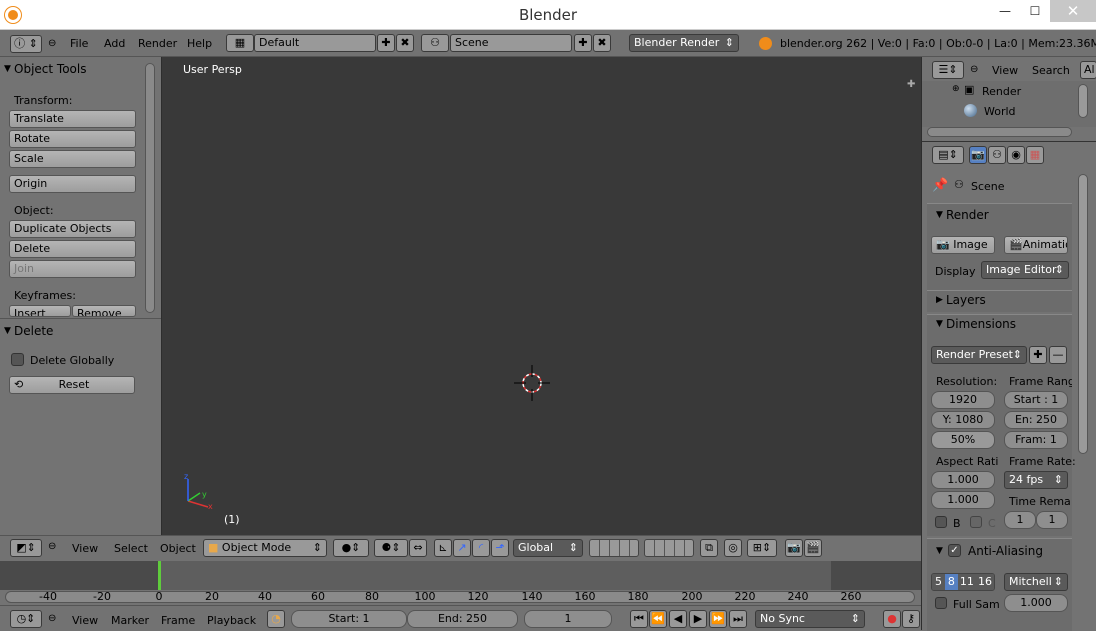 This screenshot has height=631, width=1096. Describe the element at coordinates (960, 215) in the screenshot. I see `render-panel-header: ▼ Render` at that location.